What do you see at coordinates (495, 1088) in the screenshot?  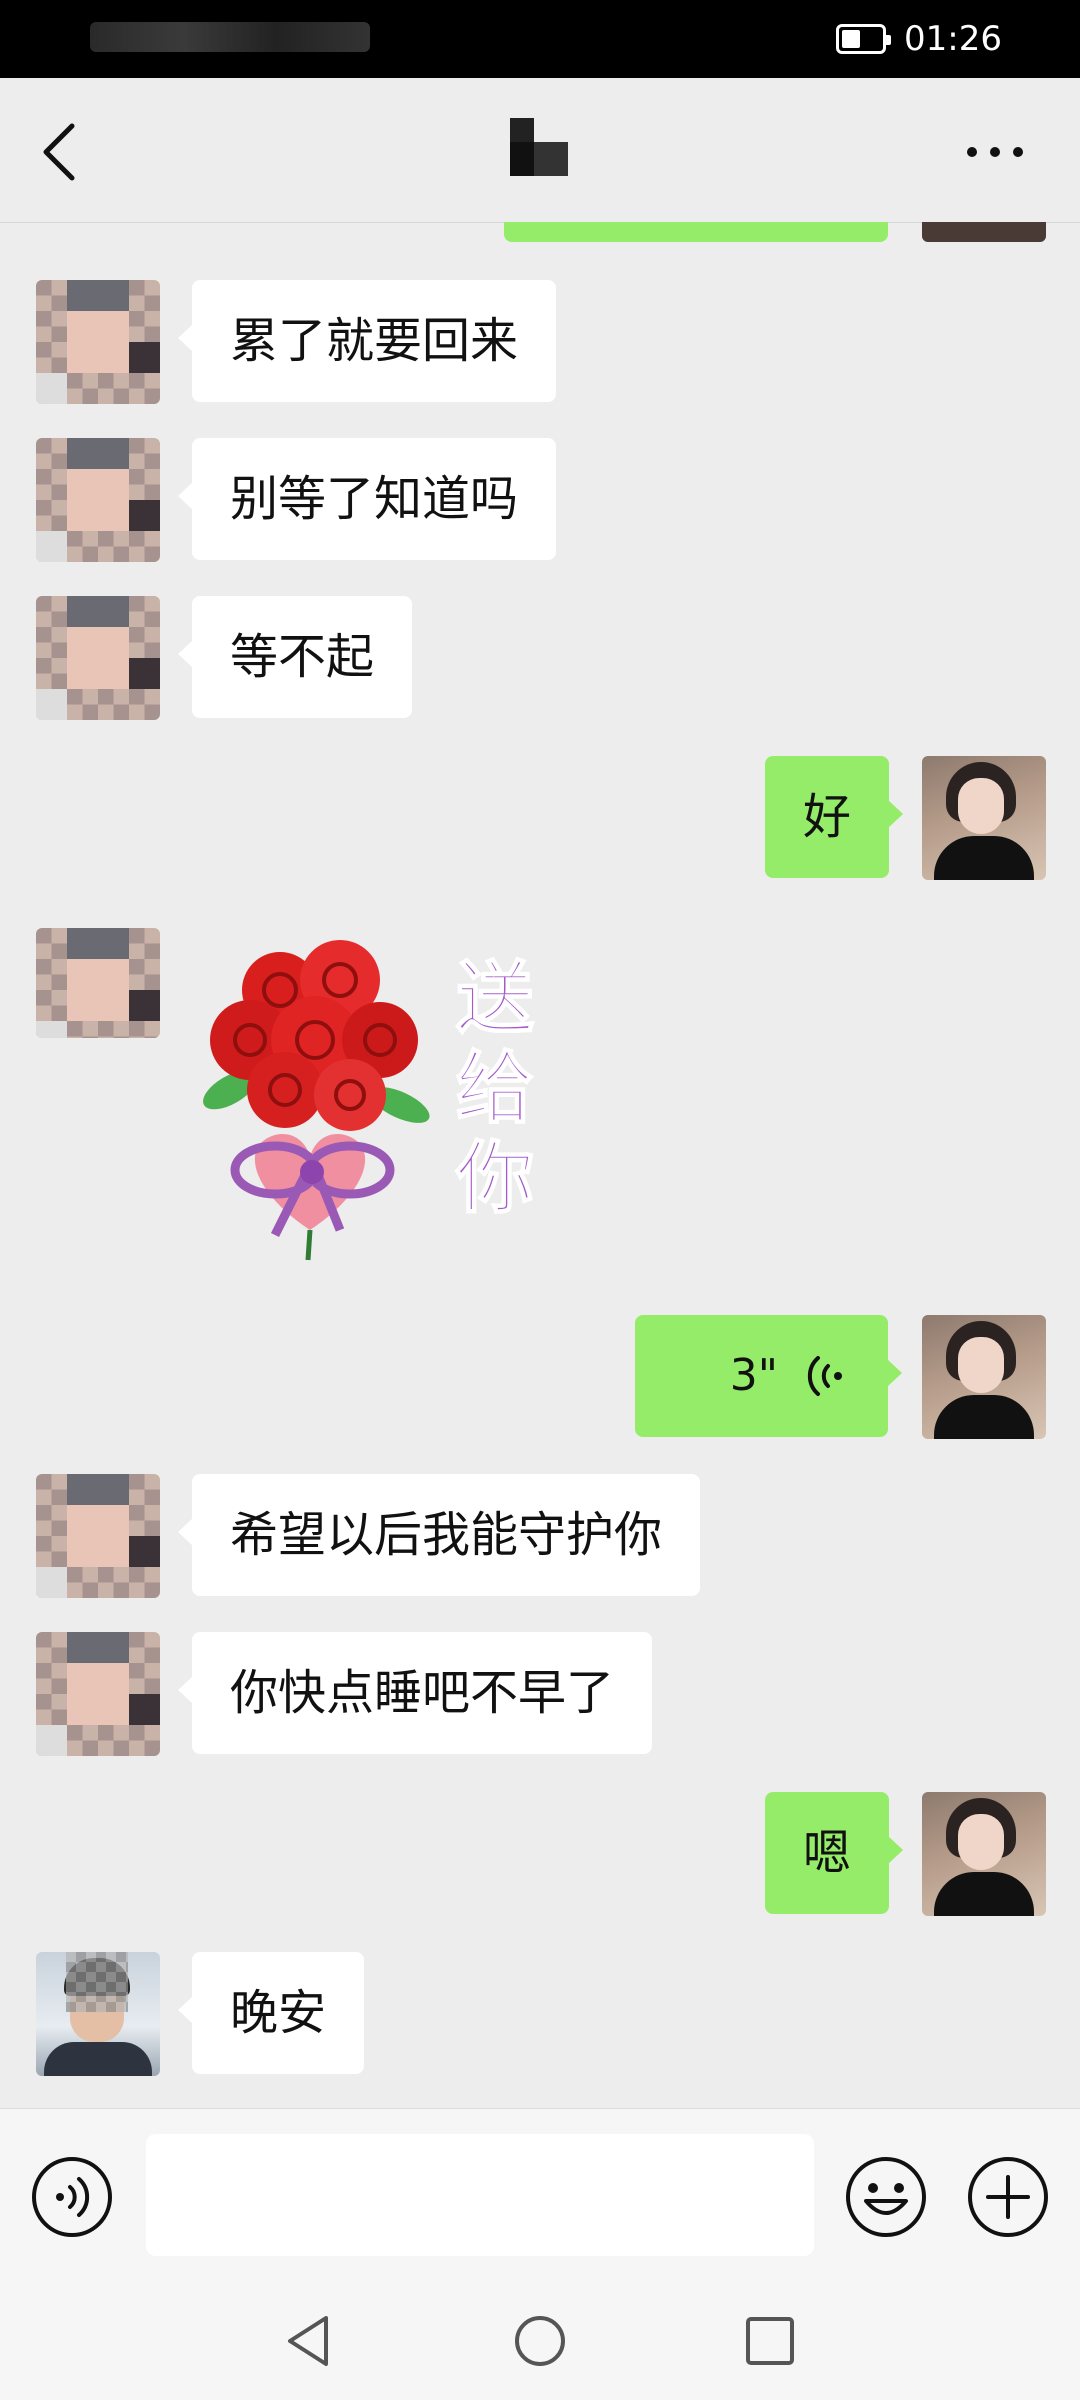 I see `sticker-text-2: 给` at bounding box center [495, 1088].